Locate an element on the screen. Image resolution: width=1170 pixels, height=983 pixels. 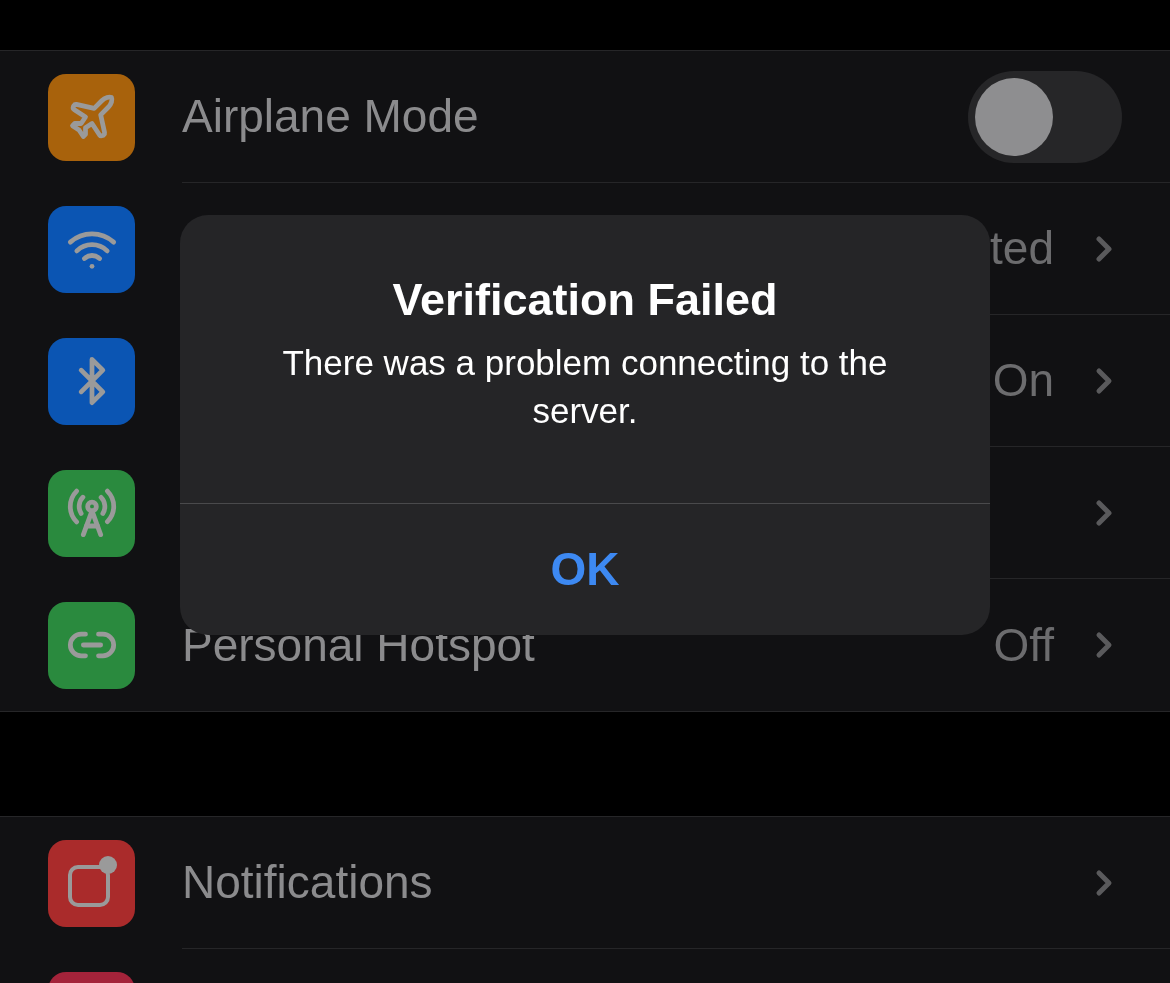
antenna-icon is located at coordinates (91, 513).